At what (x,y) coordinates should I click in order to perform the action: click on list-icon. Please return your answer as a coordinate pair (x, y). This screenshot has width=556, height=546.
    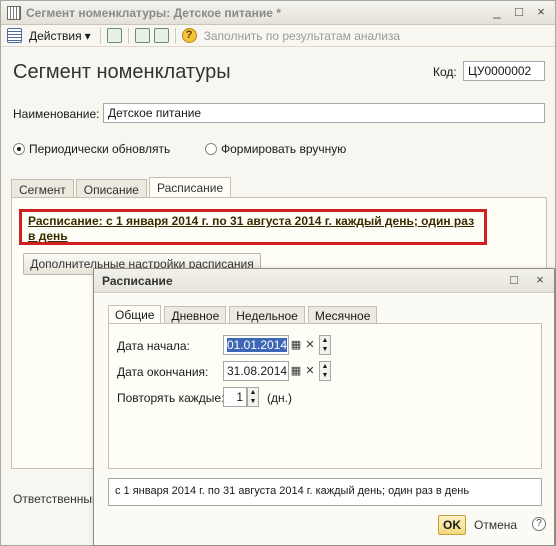
    Looking at the image, I should click on (14, 35).